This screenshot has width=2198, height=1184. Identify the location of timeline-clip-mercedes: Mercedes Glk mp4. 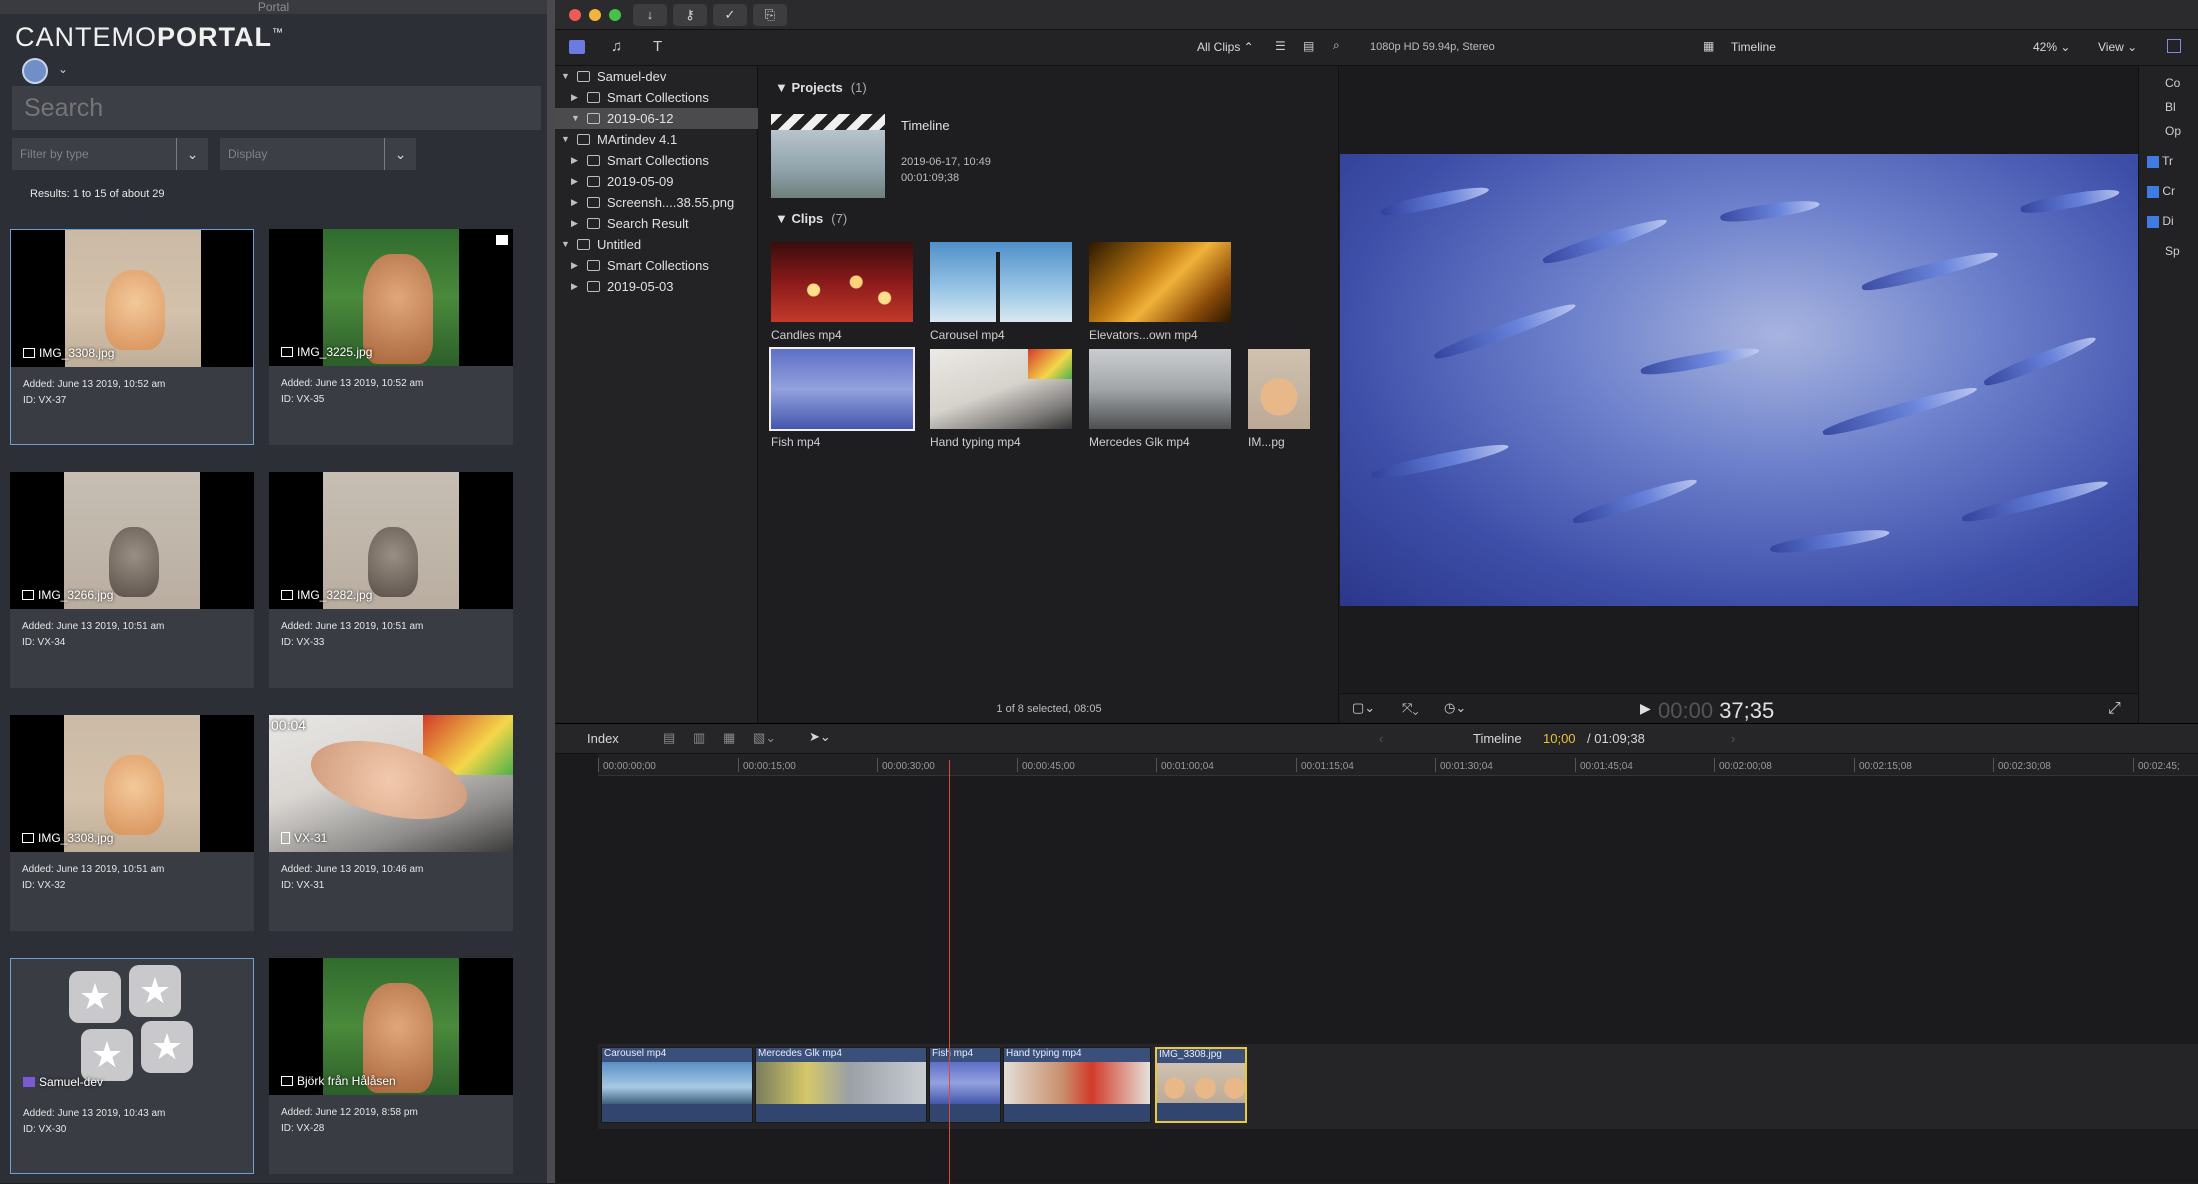
(841, 1085).